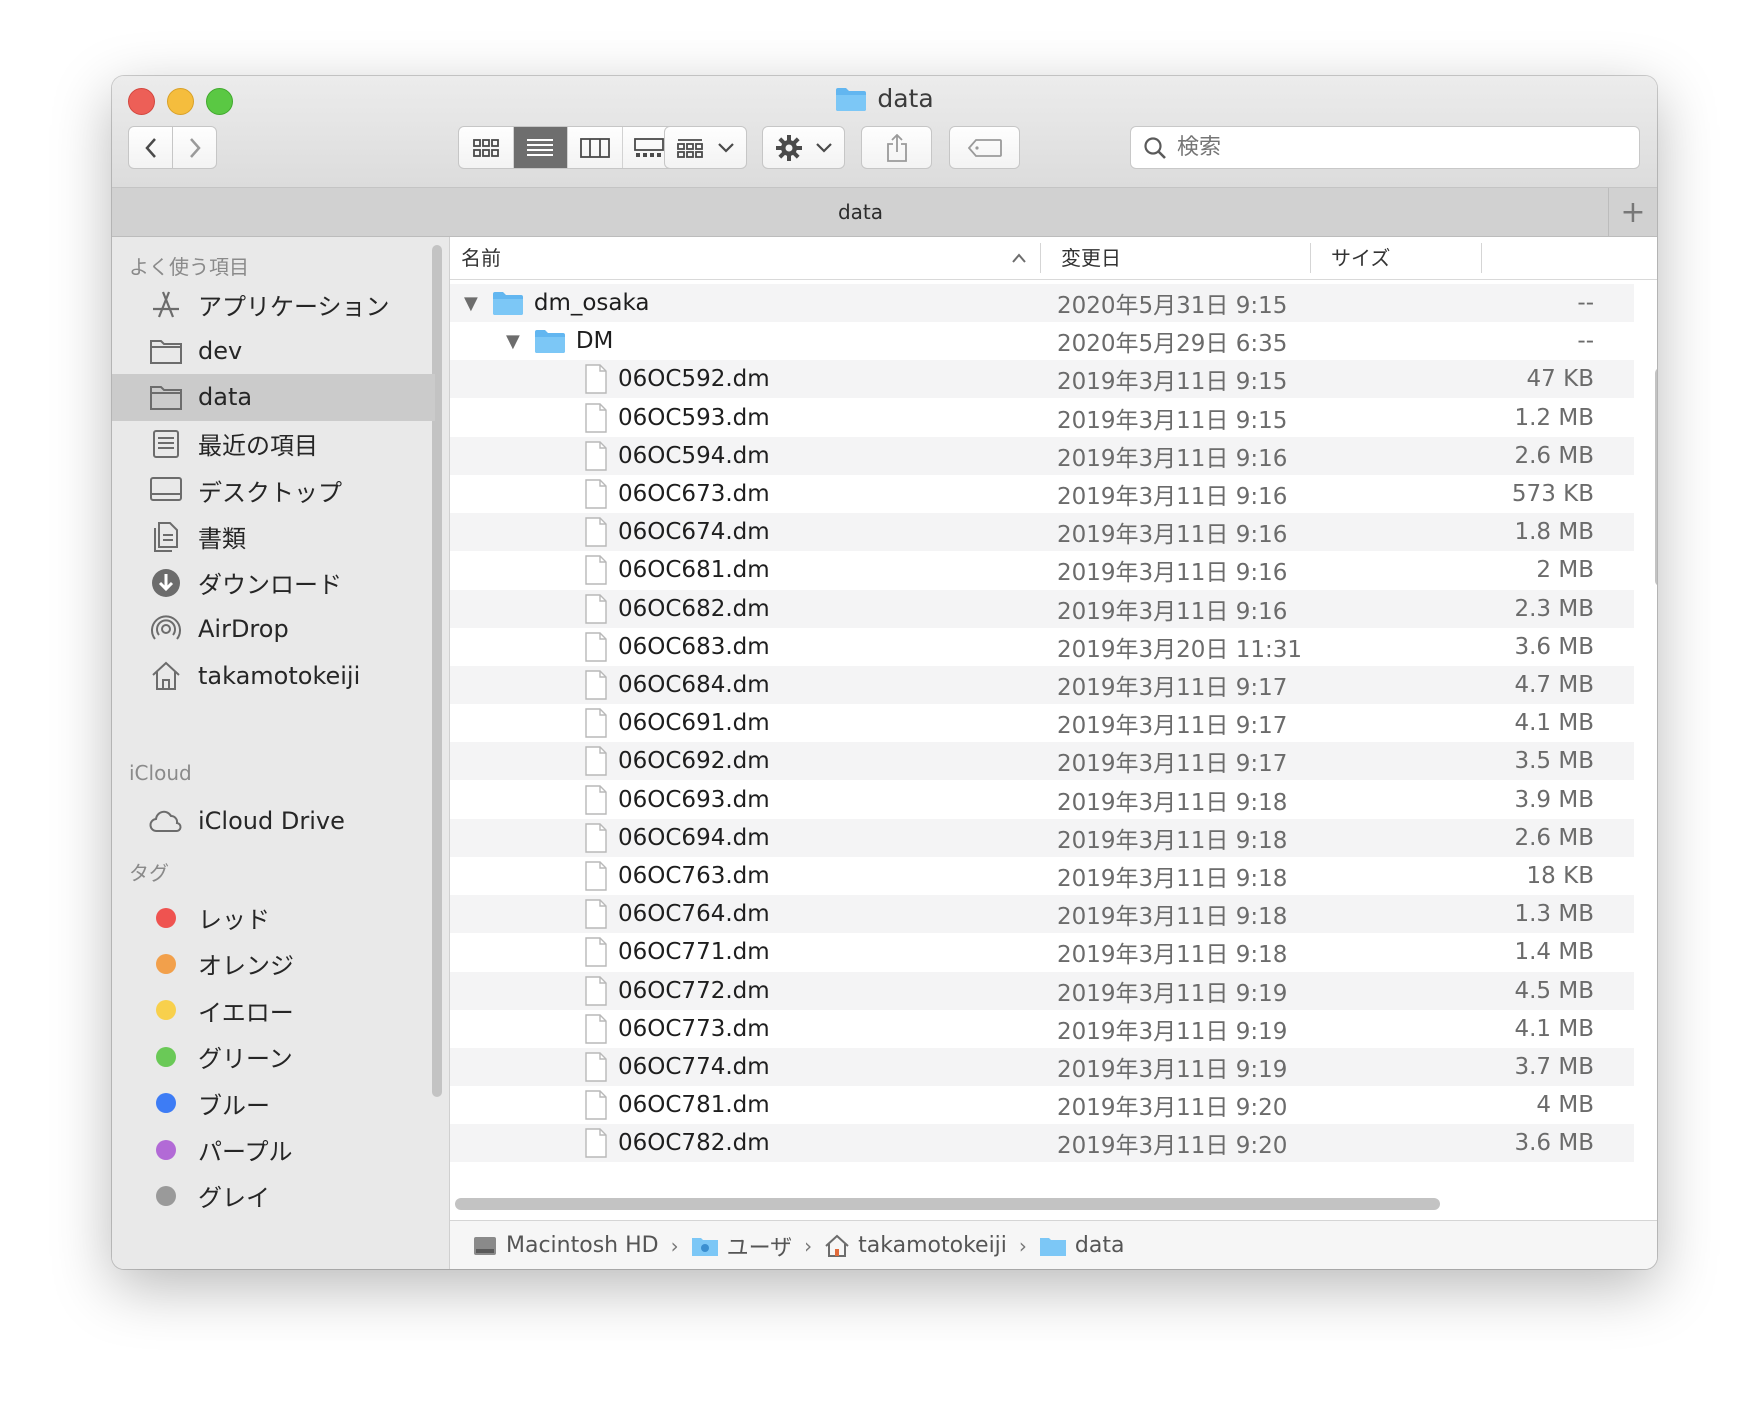 Image resolution: width=1764 pixels, height=1414 pixels. What do you see at coordinates (1042, 914) in the screenshot?
I see `table-row: 06OC764.dm 2019年3月11日 9:18 1.3 MB` at bounding box center [1042, 914].